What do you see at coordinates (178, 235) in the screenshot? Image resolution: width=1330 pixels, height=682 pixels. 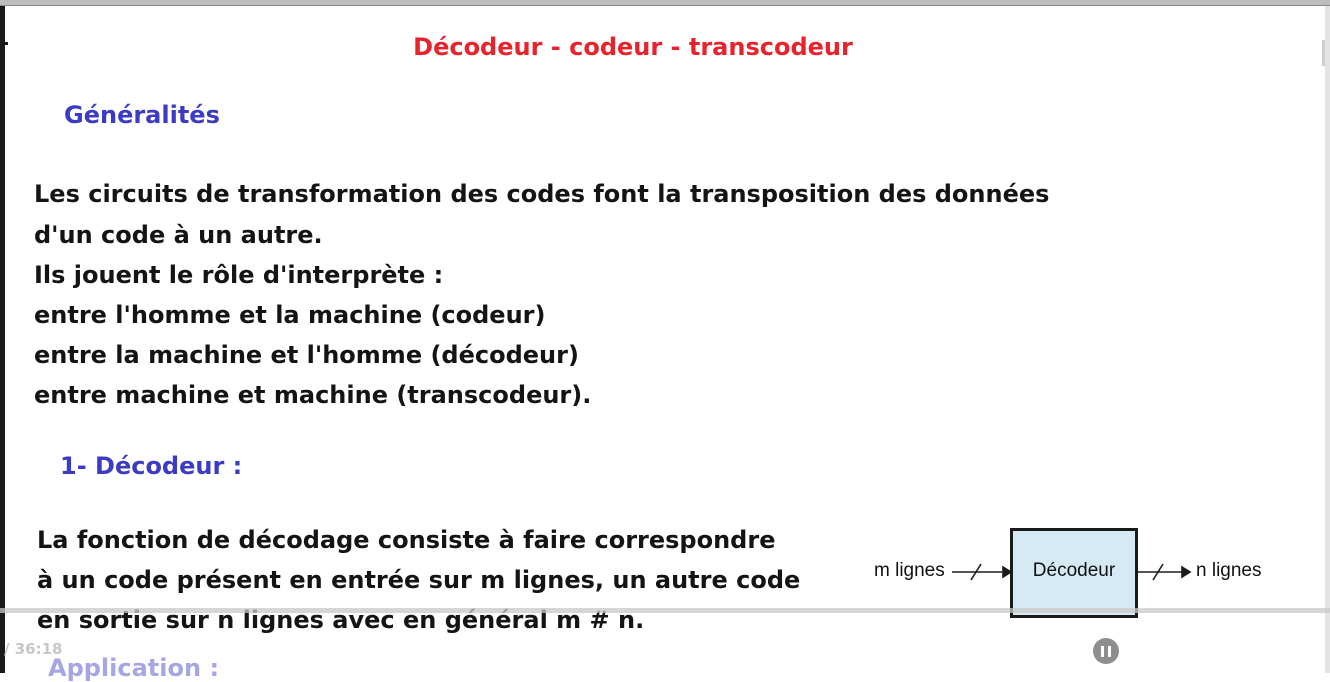 I see `intro-line-2: d'un code à un autre.` at bounding box center [178, 235].